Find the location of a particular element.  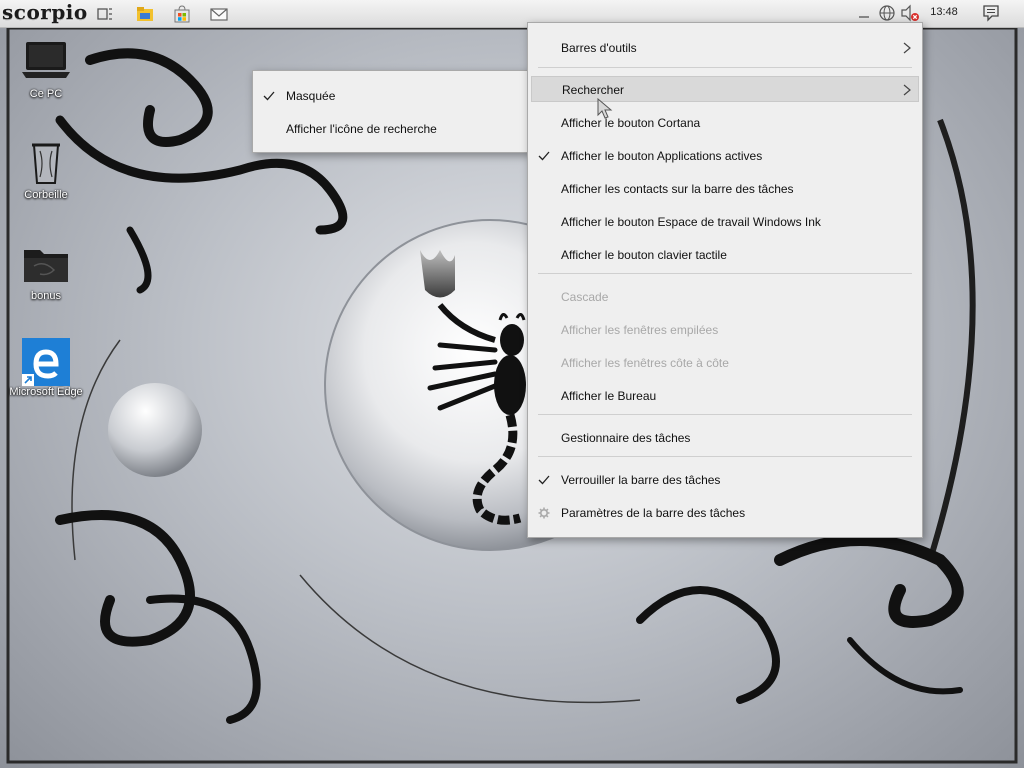

menu-item-show-desktop: Afficher le Bureau is located at coordinates (725, 396).